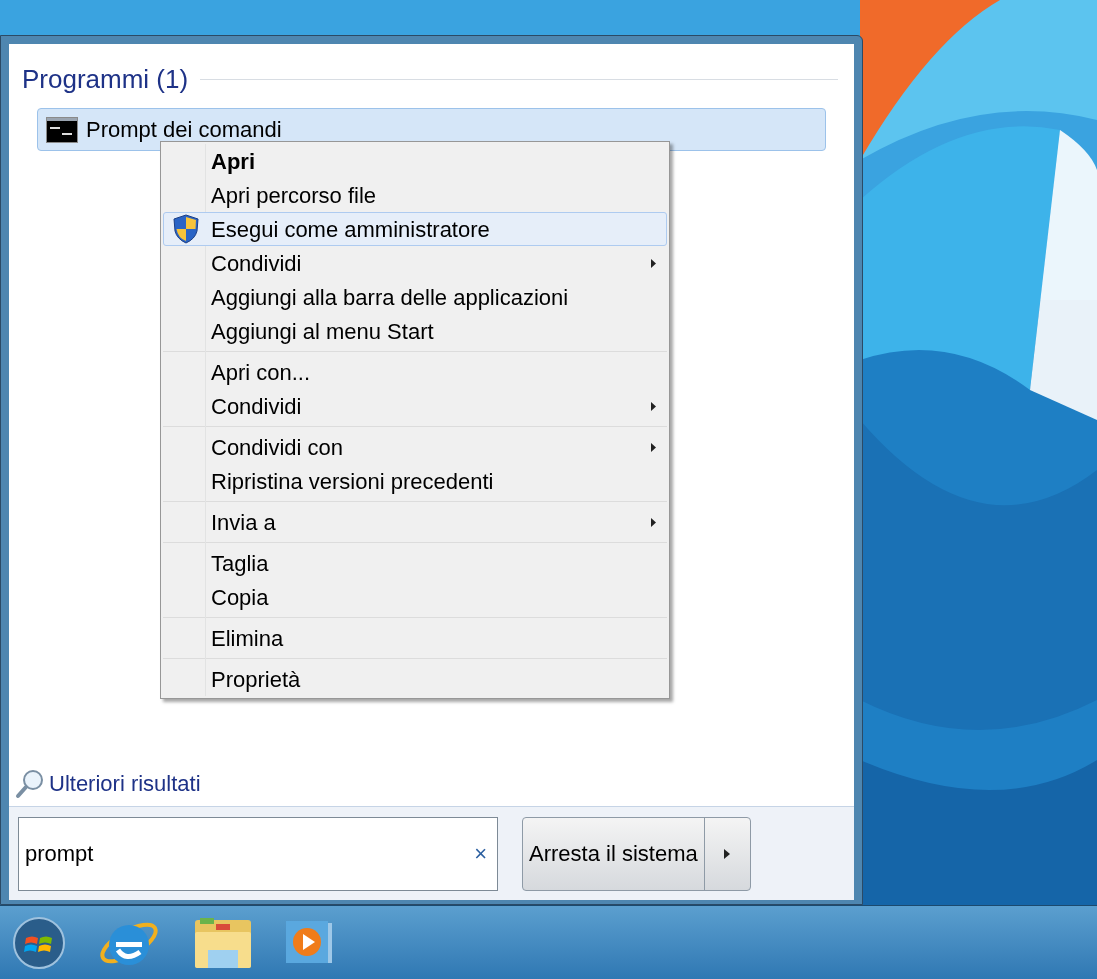 The height and width of the screenshot is (979, 1097). Describe the element at coordinates (415, 522) in the screenshot. I see `menu-item: Invia a` at that location.